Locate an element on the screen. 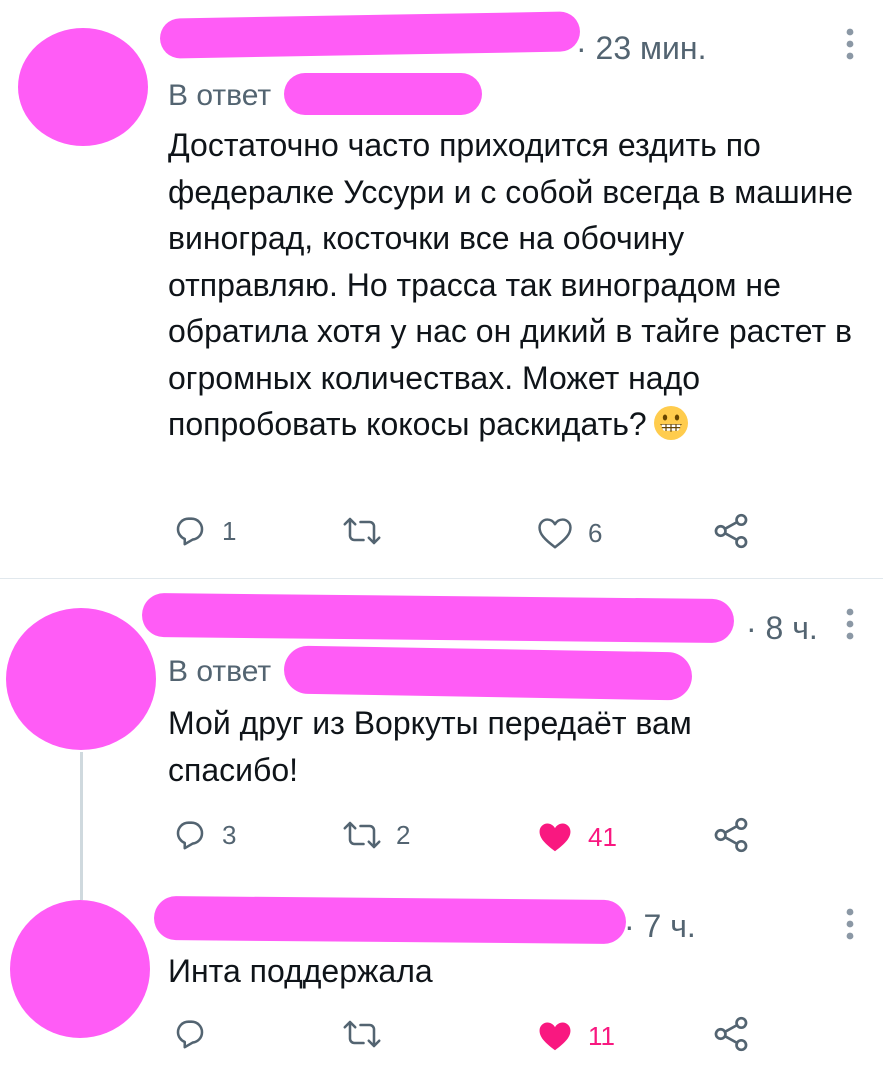  retweet-count: 2 is located at coordinates (403, 835).